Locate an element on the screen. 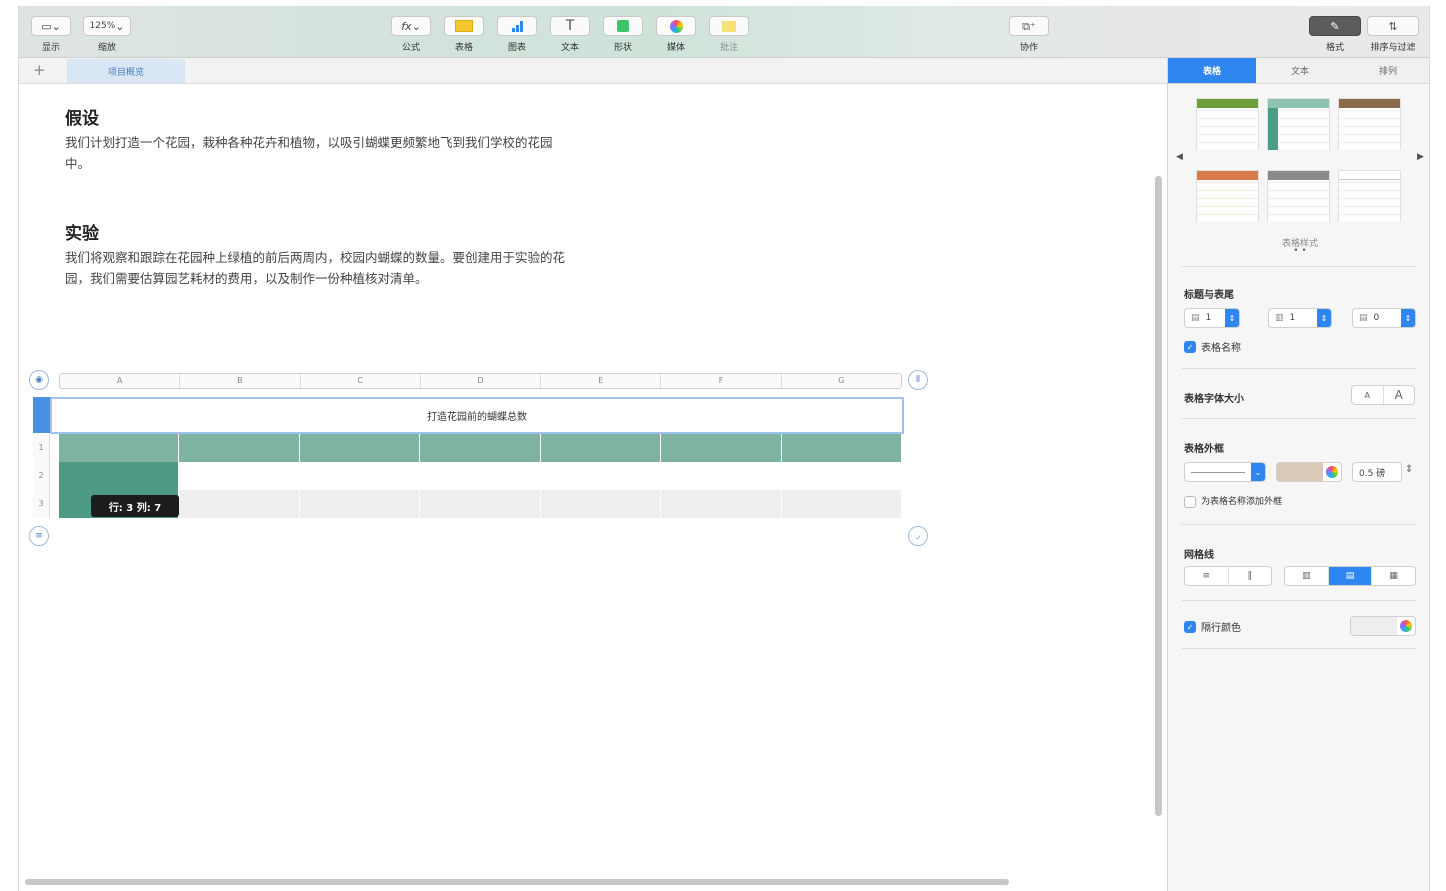 This screenshot has width=1446, height=891. footer-rows-stepper: ▤ 0 ⇕ is located at coordinates (1384, 318).